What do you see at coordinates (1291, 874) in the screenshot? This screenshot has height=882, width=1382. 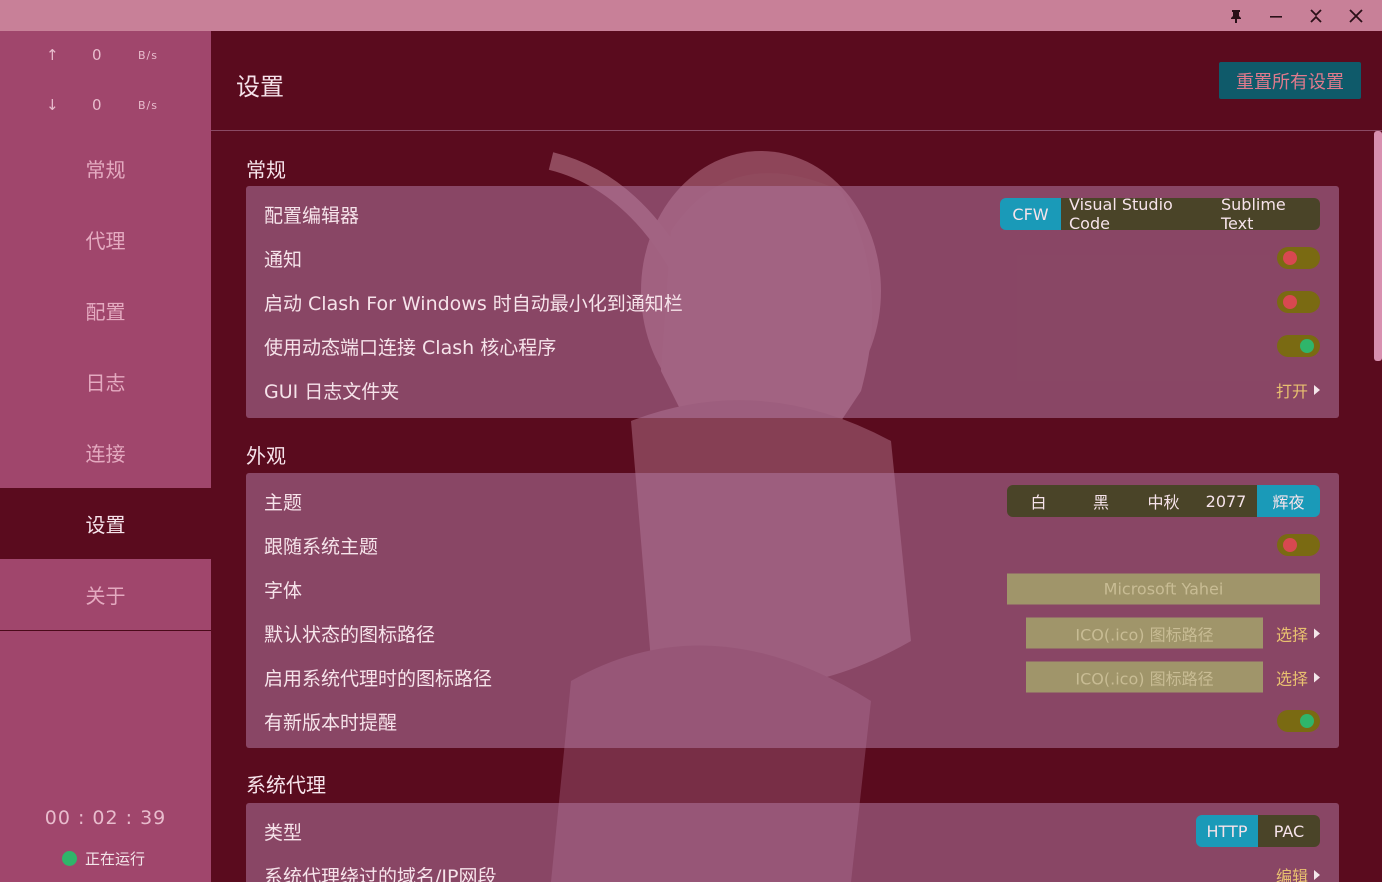 I see `edit-bypass-text: 编辑` at bounding box center [1291, 874].